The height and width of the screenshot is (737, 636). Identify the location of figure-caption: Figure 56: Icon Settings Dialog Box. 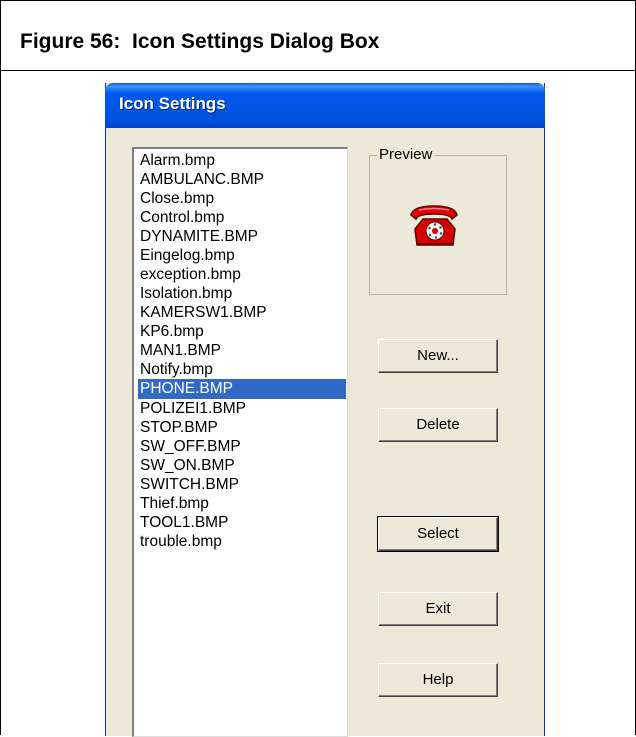
(318, 36).